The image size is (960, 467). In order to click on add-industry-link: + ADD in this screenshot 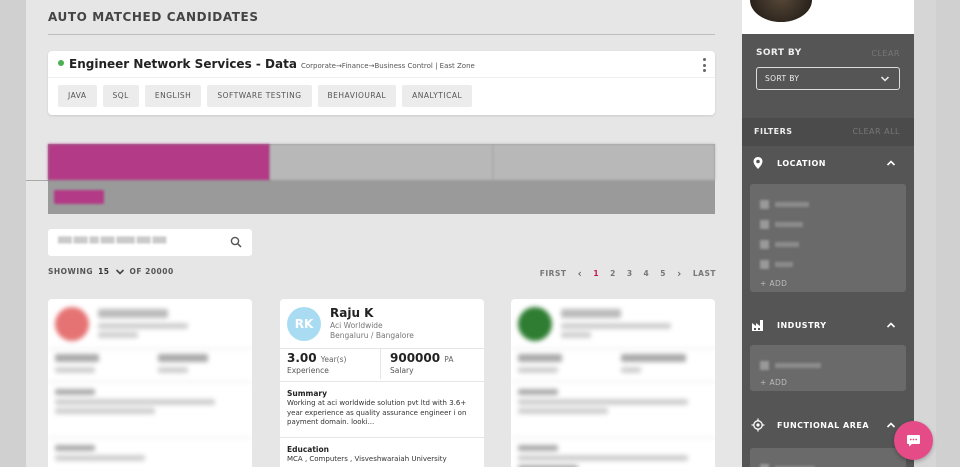, I will do `click(773, 382)`.